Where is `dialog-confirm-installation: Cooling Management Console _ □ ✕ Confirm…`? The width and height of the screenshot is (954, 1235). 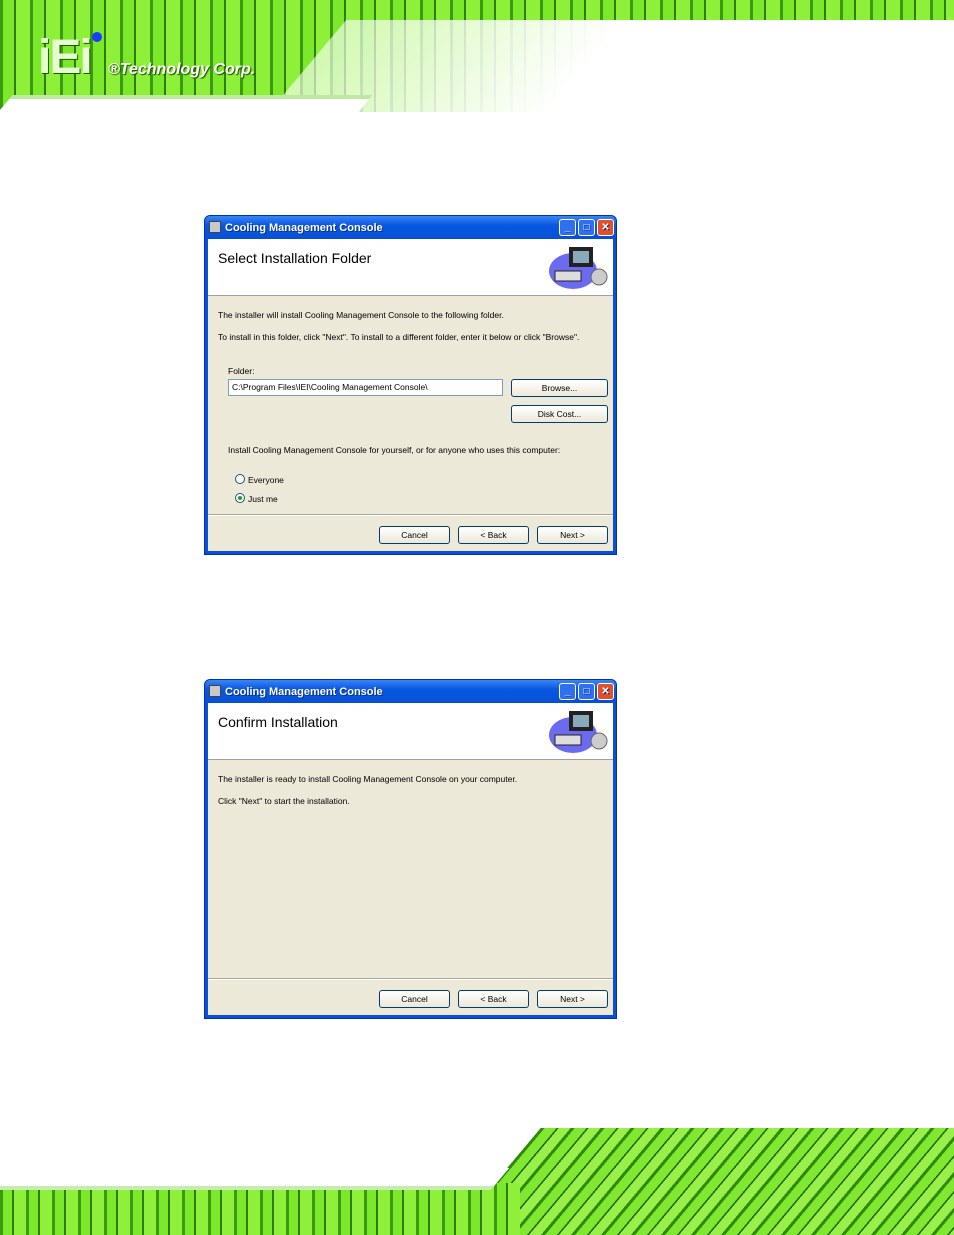
dialog-confirm-installation: Cooling Management Console _ □ ✕ Confirm… is located at coordinates (410, 849).